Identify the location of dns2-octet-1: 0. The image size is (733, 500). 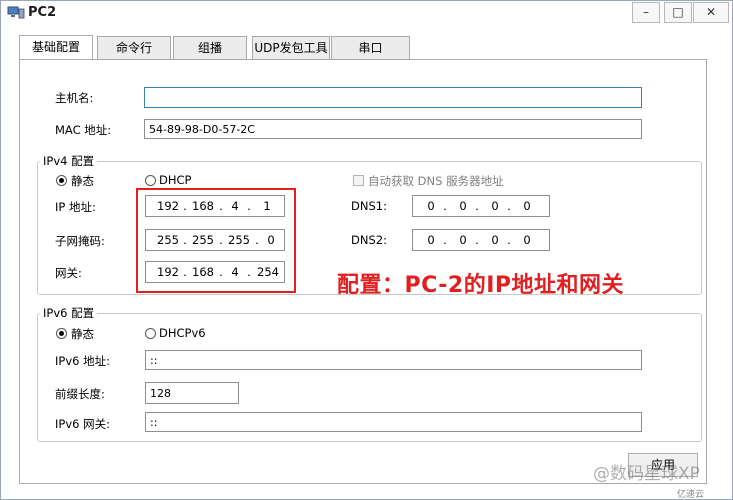
(431, 240).